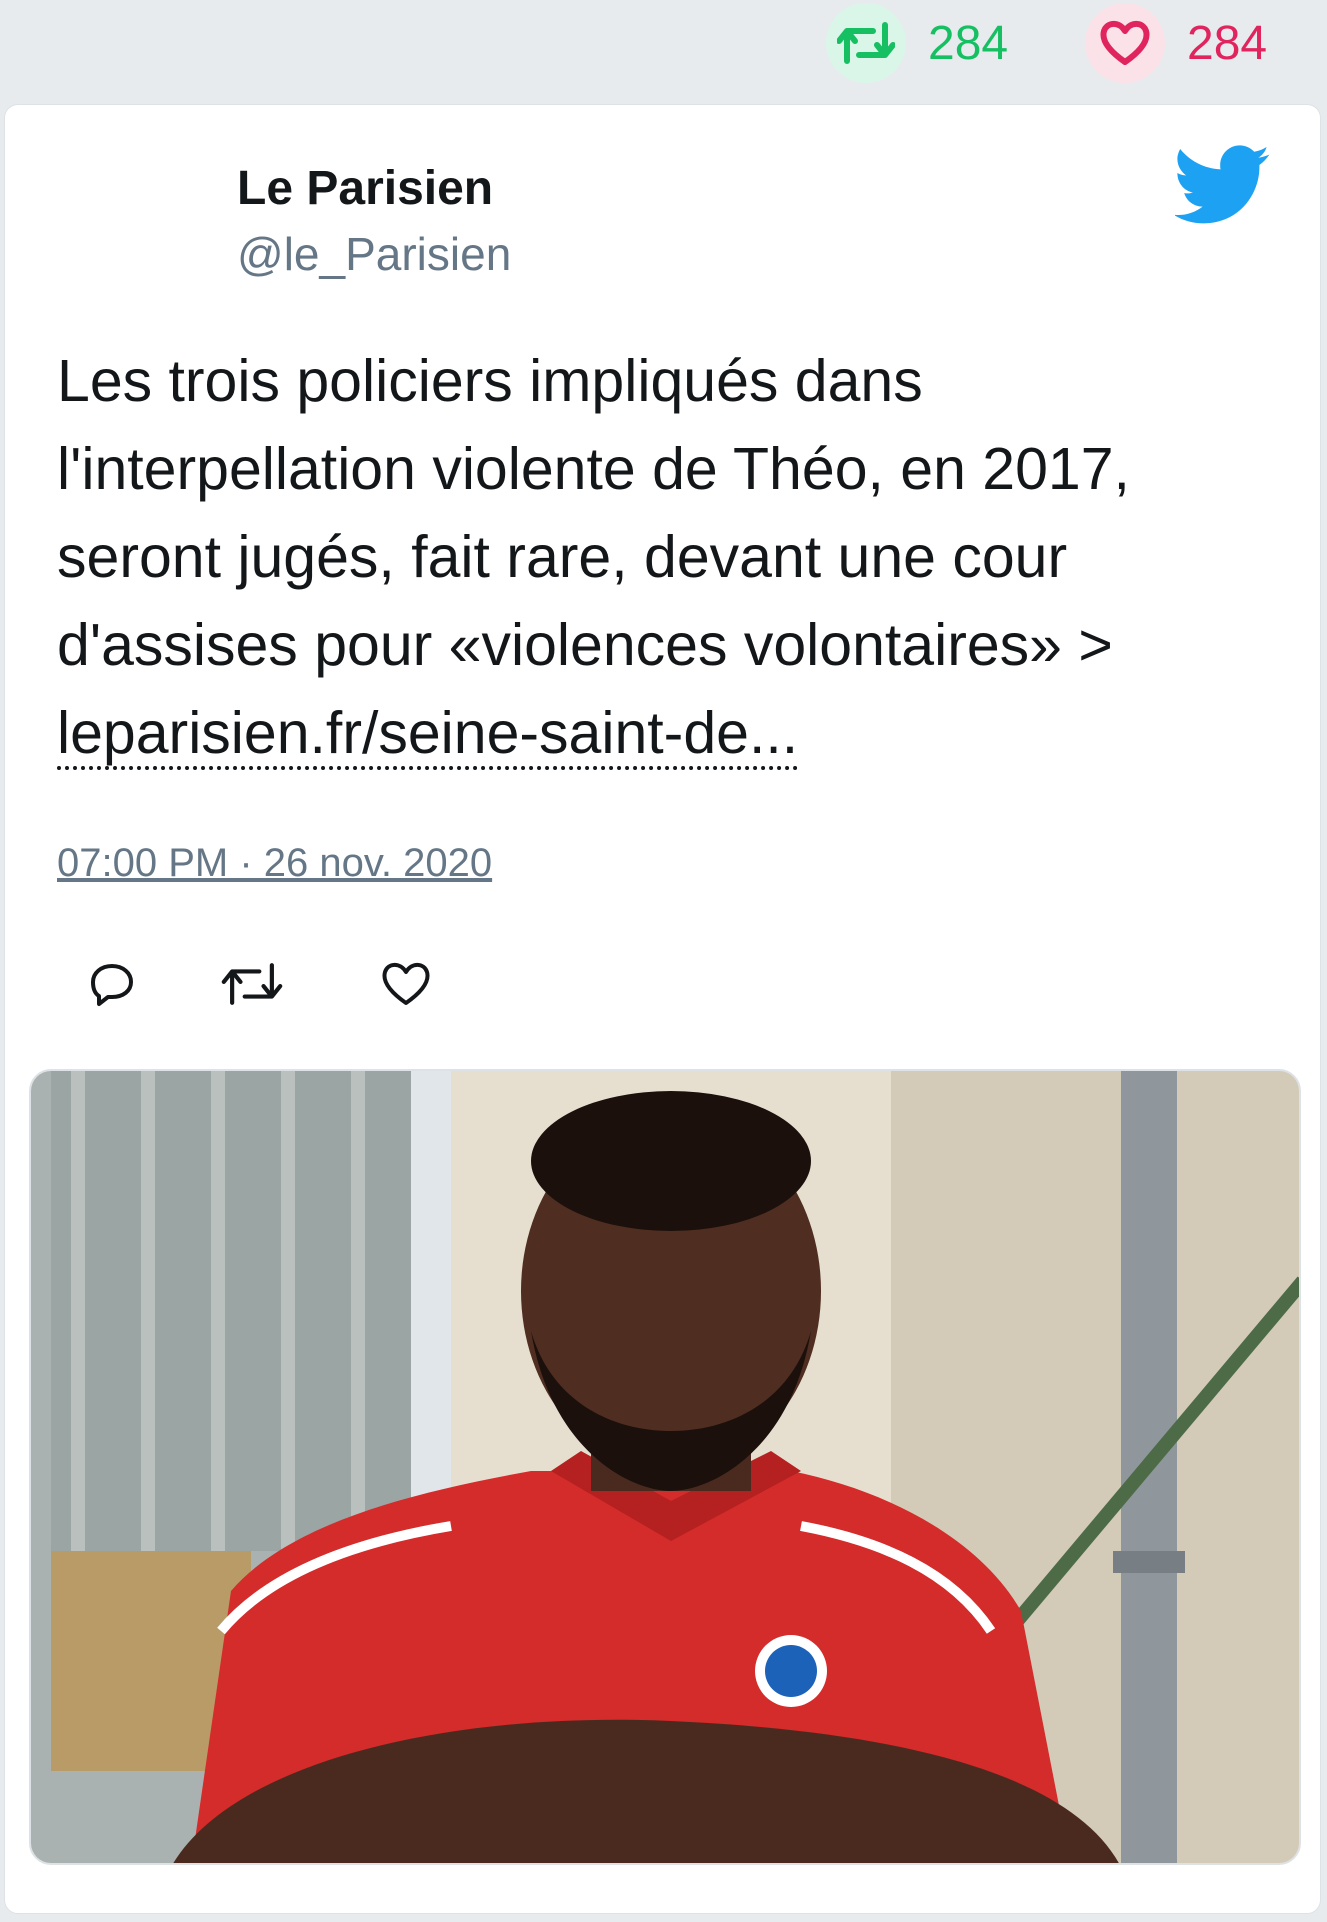 The width and height of the screenshot is (1327, 1922). Describe the element at coordinates (365, 188) in the screenshot. I see `author-name: Le Parisien` at that location.